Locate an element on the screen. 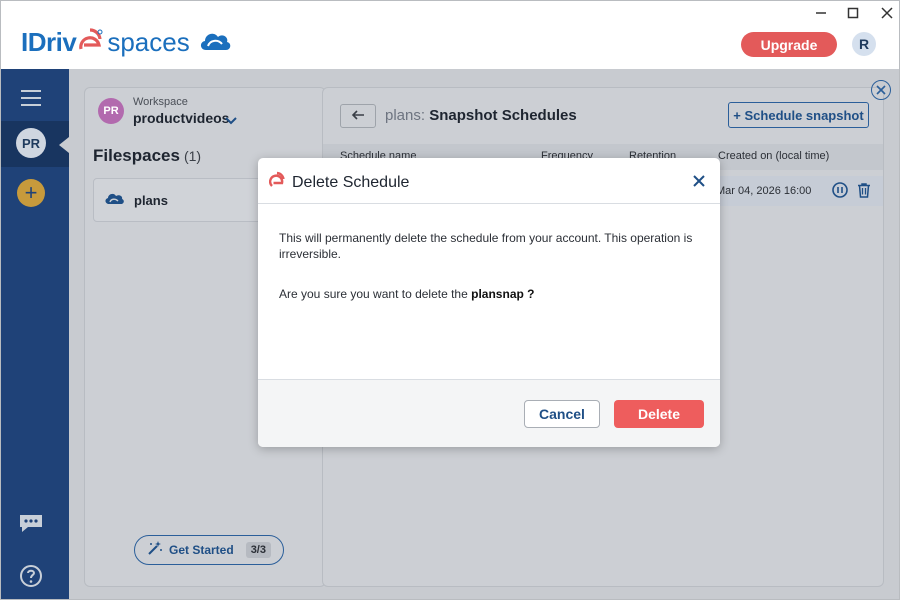 The image size is (900, 600). column-header-created-on: Created on (local time) is located at coordinates (773, 156).